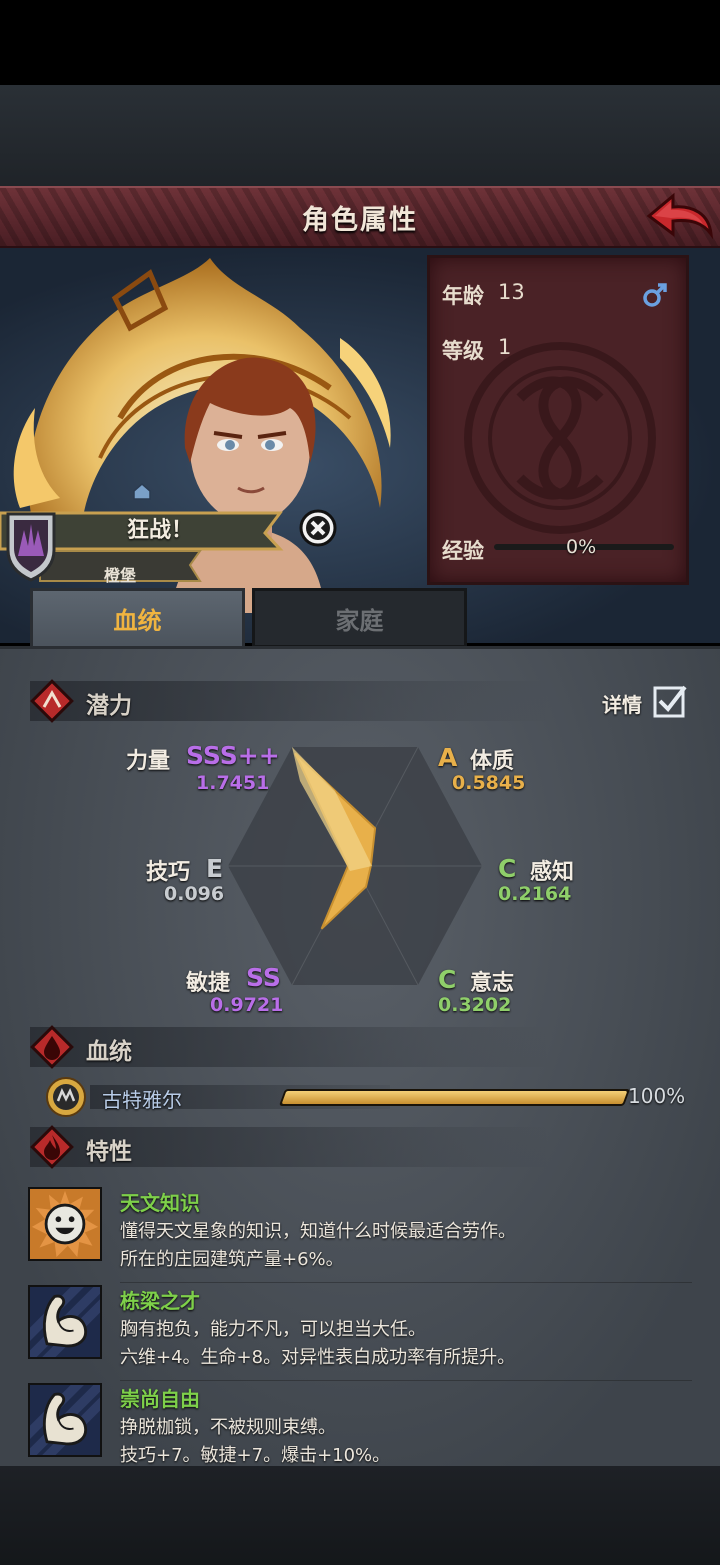 The height and width of the screenshot is (1565, 720). Describe the element at coordinates (448, 757) in the screenshot. I see `stat-grade-constitution: A` at that location.